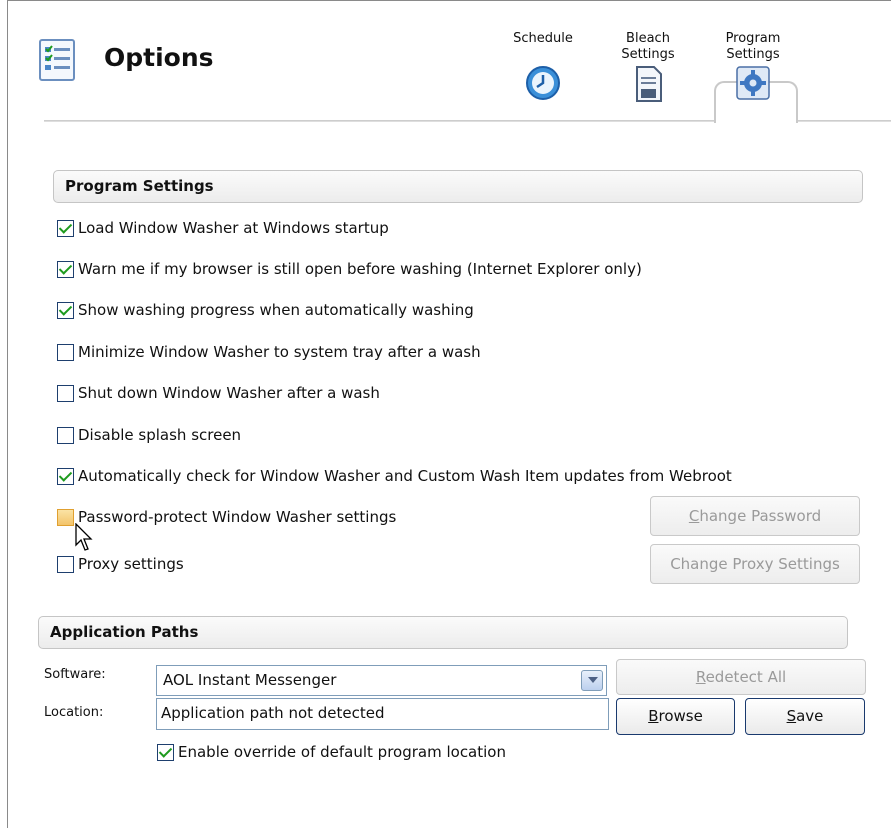 The height and width of the screenshot is (828, 891). Describe the element at coordinates (844, 121) in the screenshot. I see `header-divider-right` at that location.